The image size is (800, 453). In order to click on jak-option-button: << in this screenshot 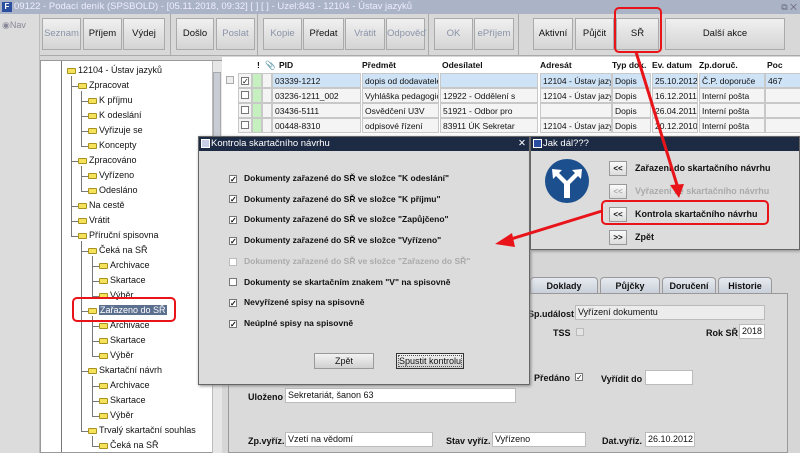, I will do `click(618, 168)`.